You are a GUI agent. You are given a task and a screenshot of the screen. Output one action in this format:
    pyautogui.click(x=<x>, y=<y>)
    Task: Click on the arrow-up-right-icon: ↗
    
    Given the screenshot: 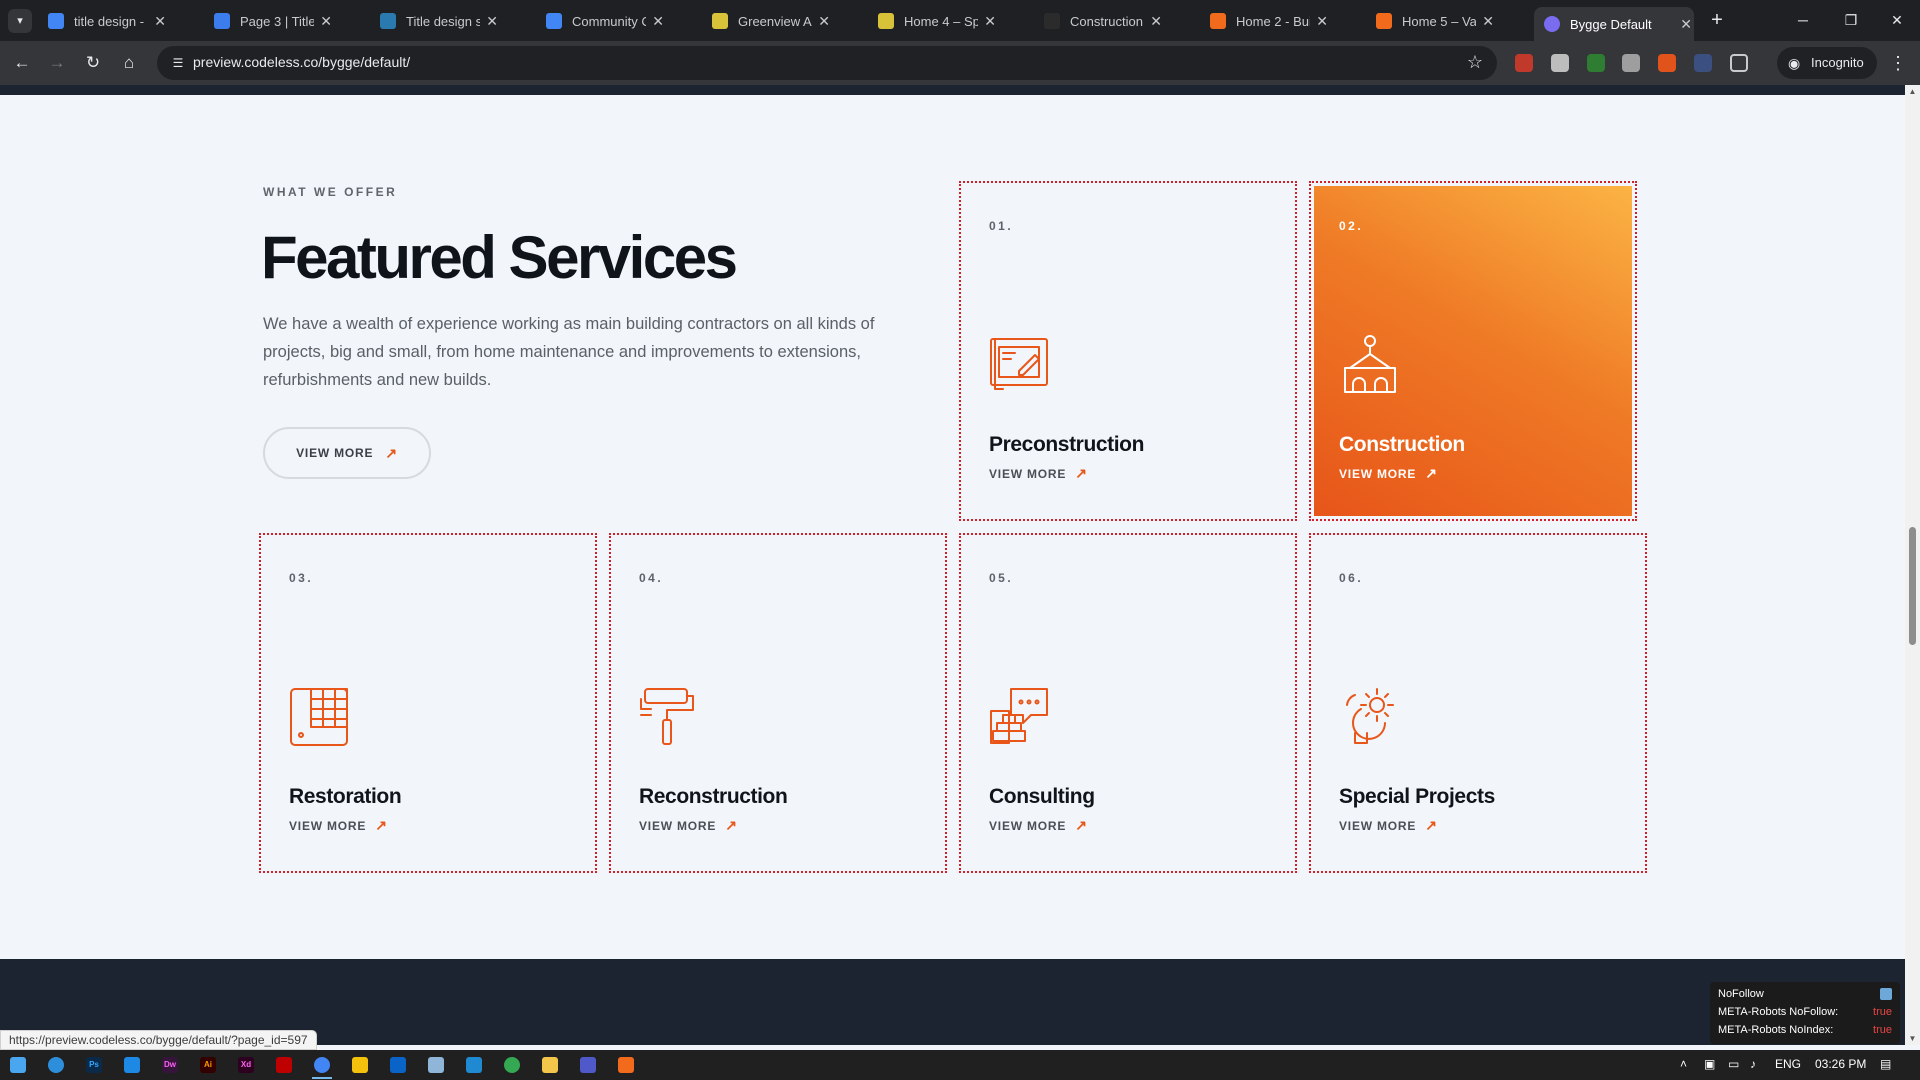 What is the action you would take?
    pyautogui.click(x=1081, y=473)
    